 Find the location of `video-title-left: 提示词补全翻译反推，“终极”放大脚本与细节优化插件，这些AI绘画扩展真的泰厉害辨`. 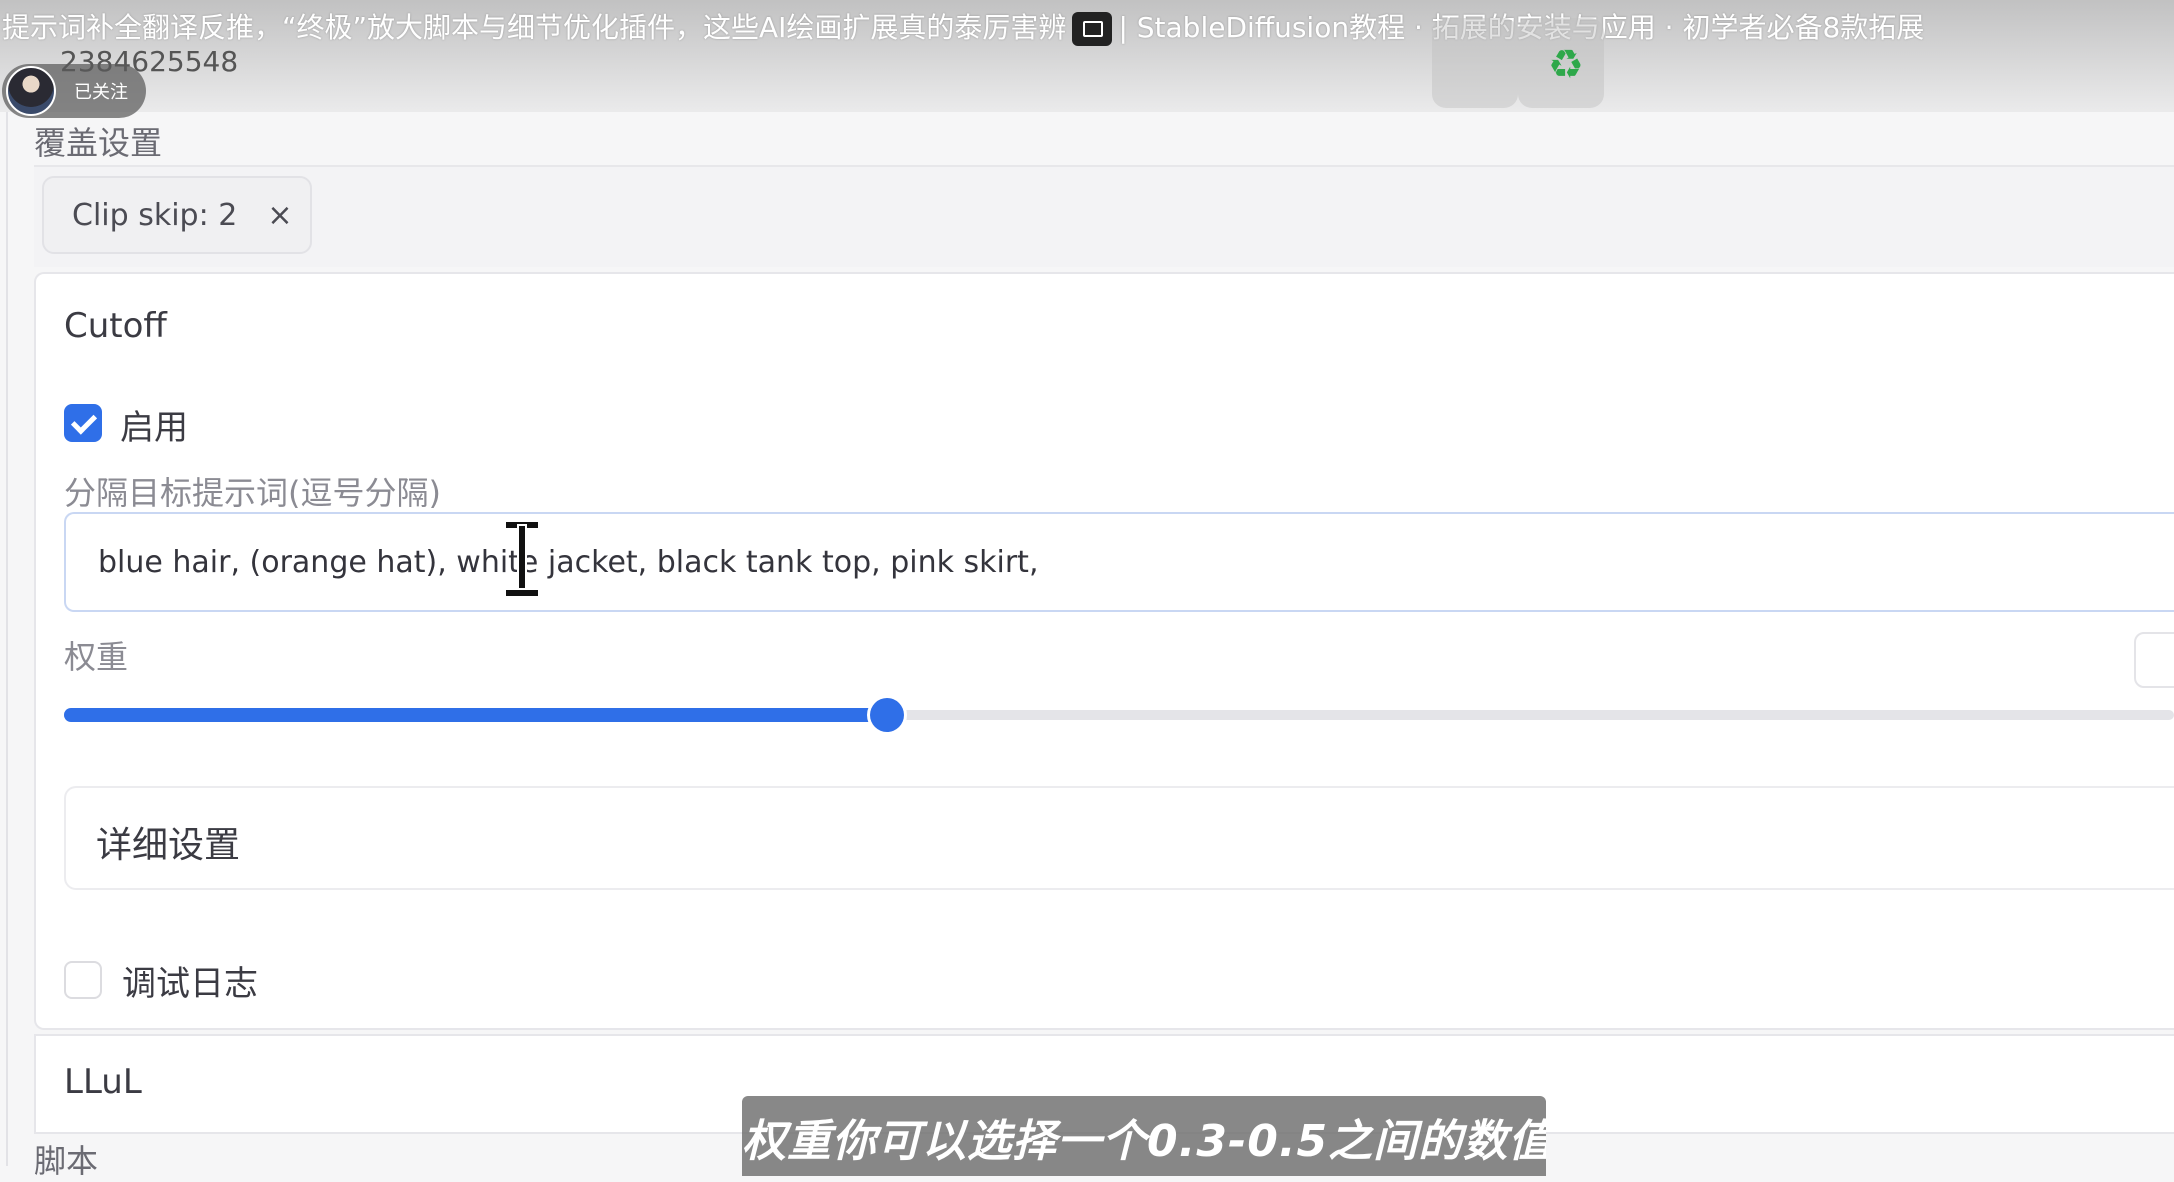

video-title-left: 提示词补全翻译反推，“终极”放大脚本与细节优化插件，这些AI绘画扩展真的泰厉害辨 is located at coordinates (534, 27).